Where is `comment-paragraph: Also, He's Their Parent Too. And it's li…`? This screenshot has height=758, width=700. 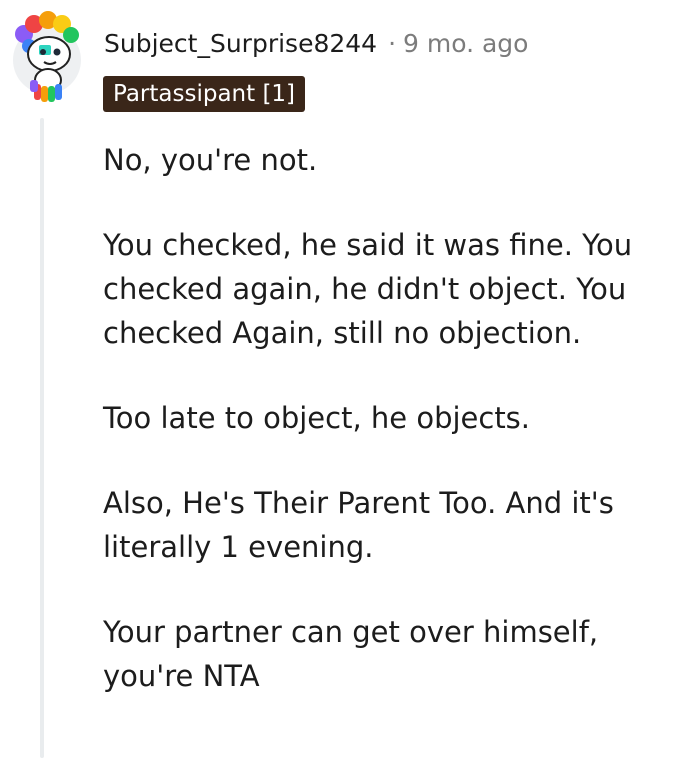
comment-paragraph: Also, He's Their Parent Too. And it's li… is located at coordinates (358, 525).